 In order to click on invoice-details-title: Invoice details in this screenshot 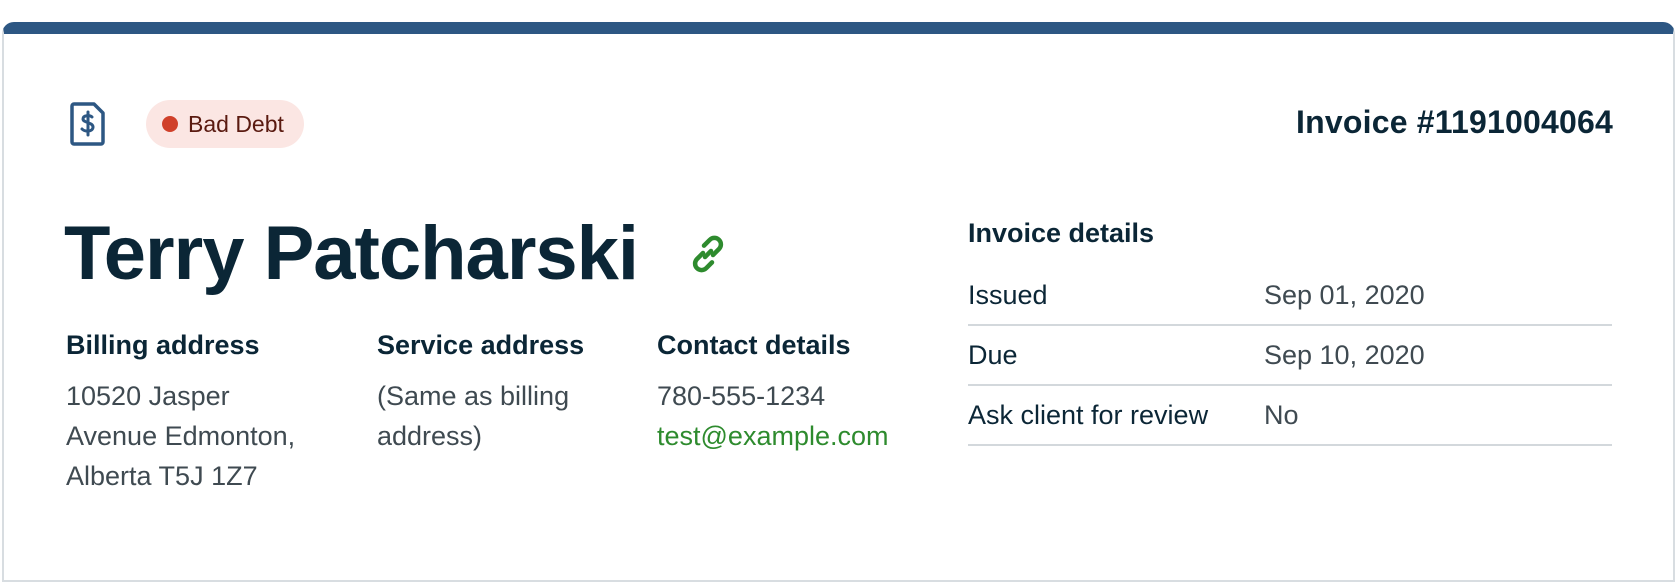, I will do `click(1061, 233)`.